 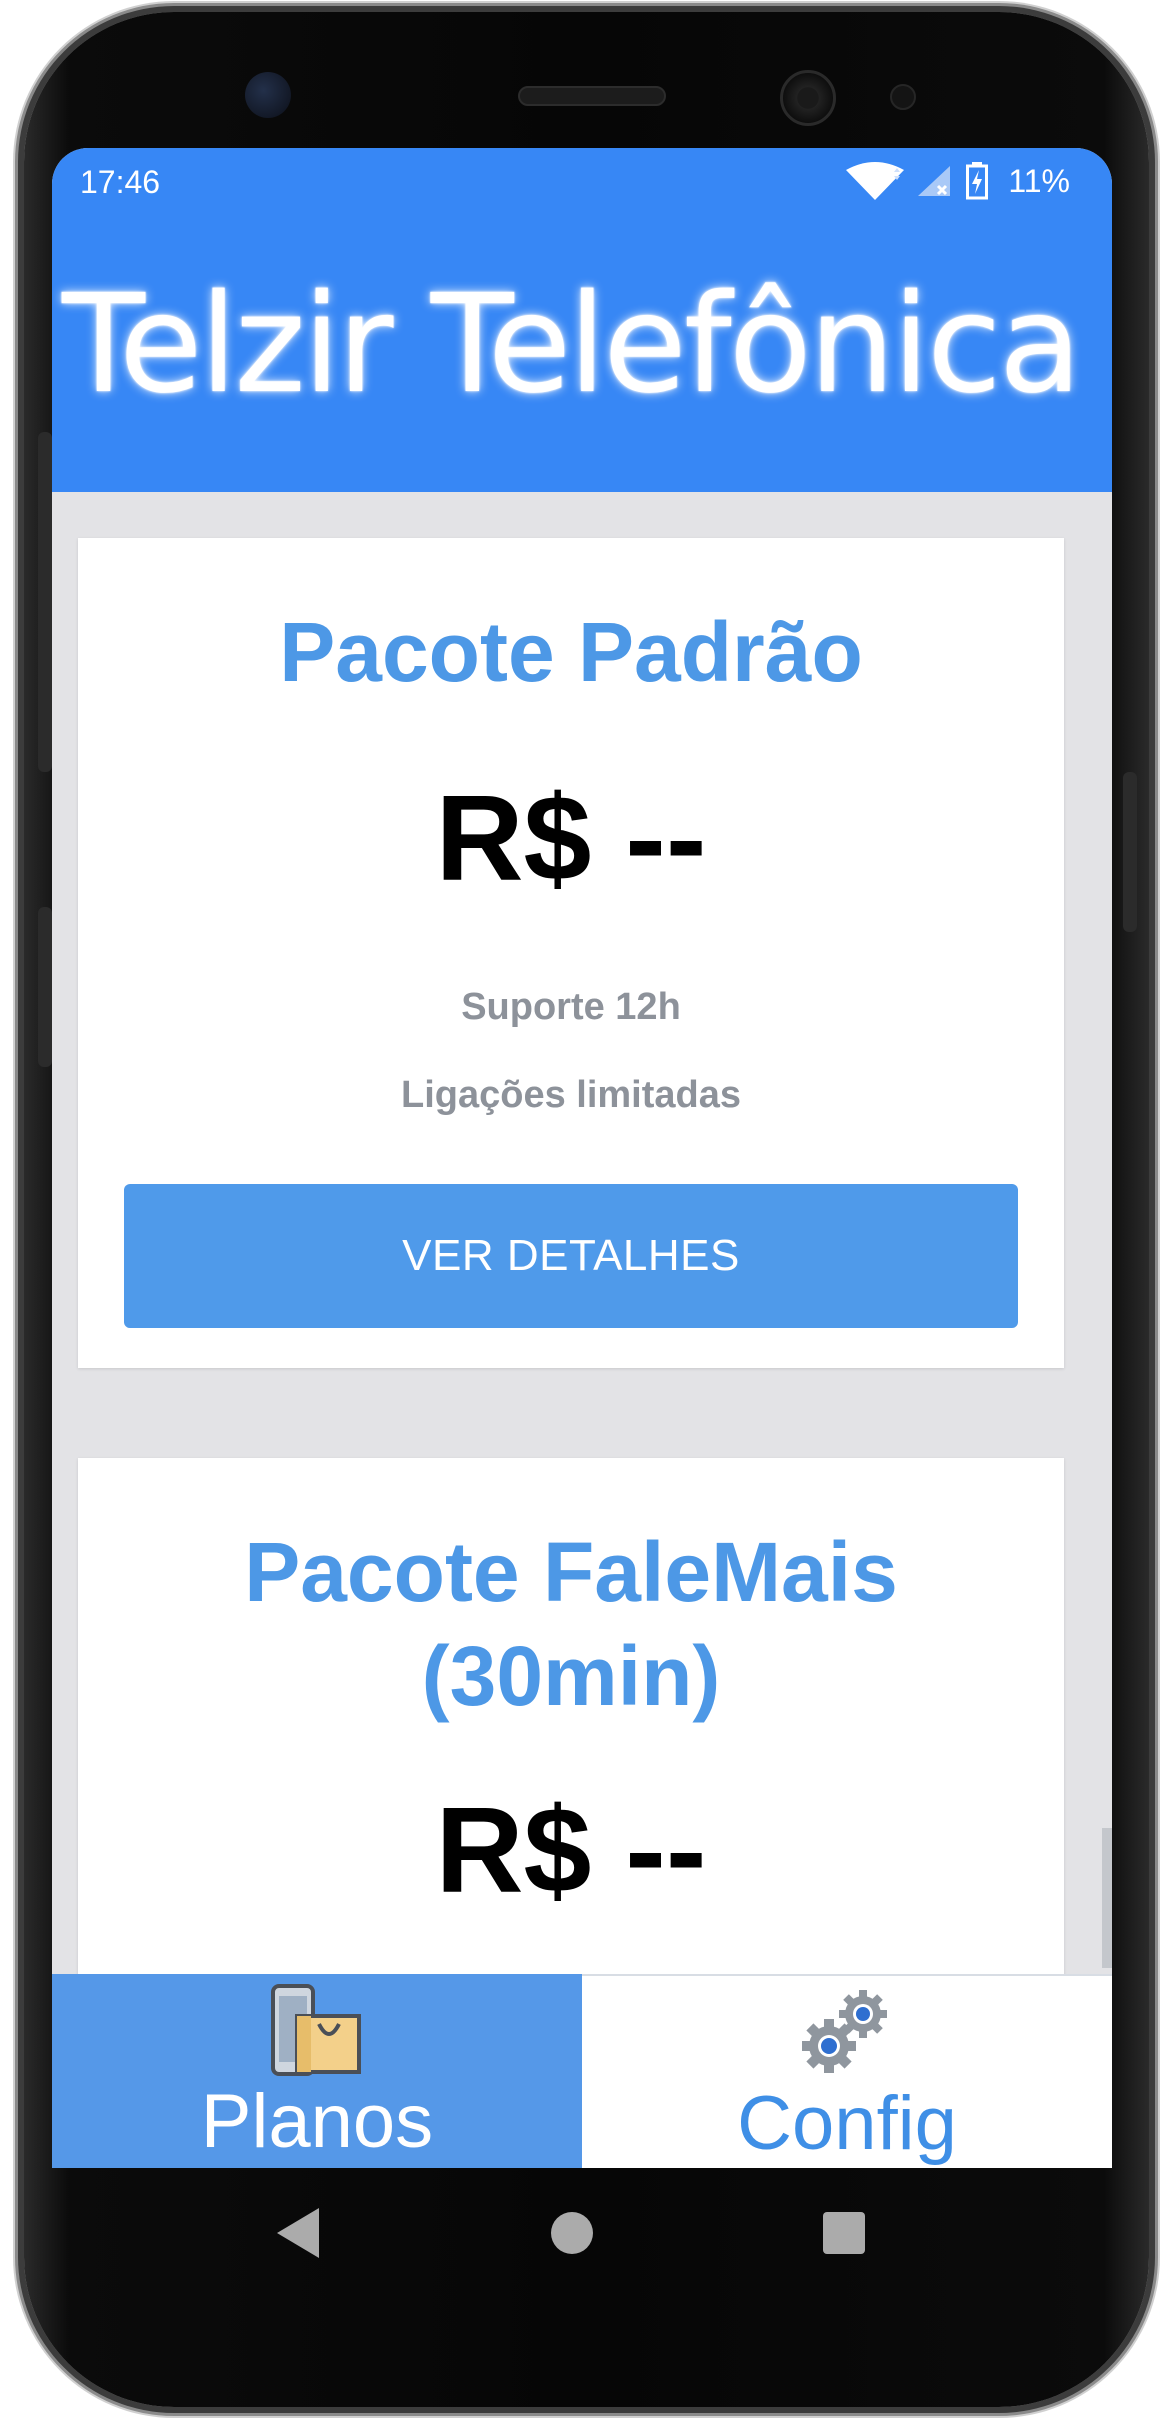 I want to click on front-camera, so click(x=808, y=98).